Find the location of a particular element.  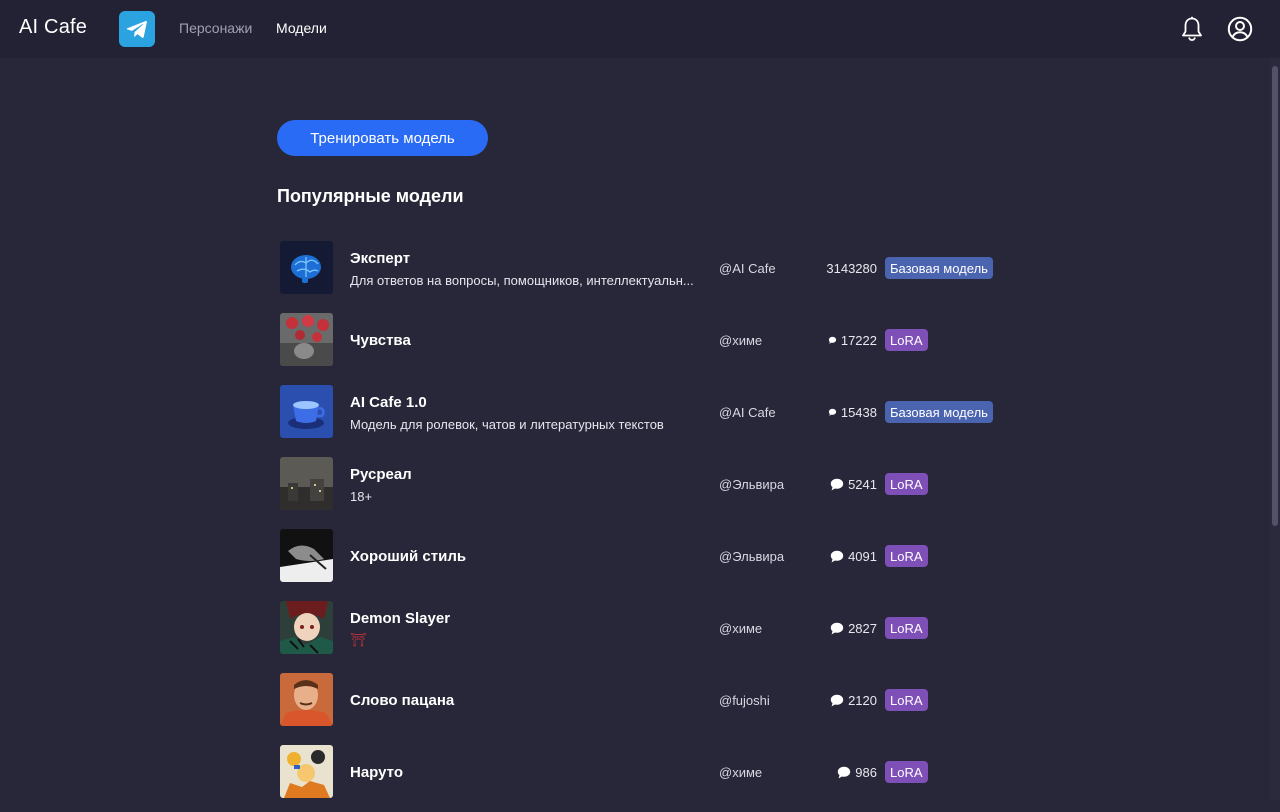

telegram-button is located at coordinates (137, 29).